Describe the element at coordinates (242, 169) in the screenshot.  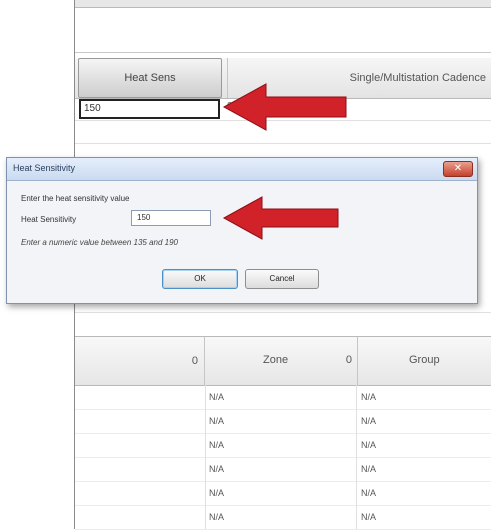
I see `dialog-title-bar: Heat Sensitivity ✕` at that location.